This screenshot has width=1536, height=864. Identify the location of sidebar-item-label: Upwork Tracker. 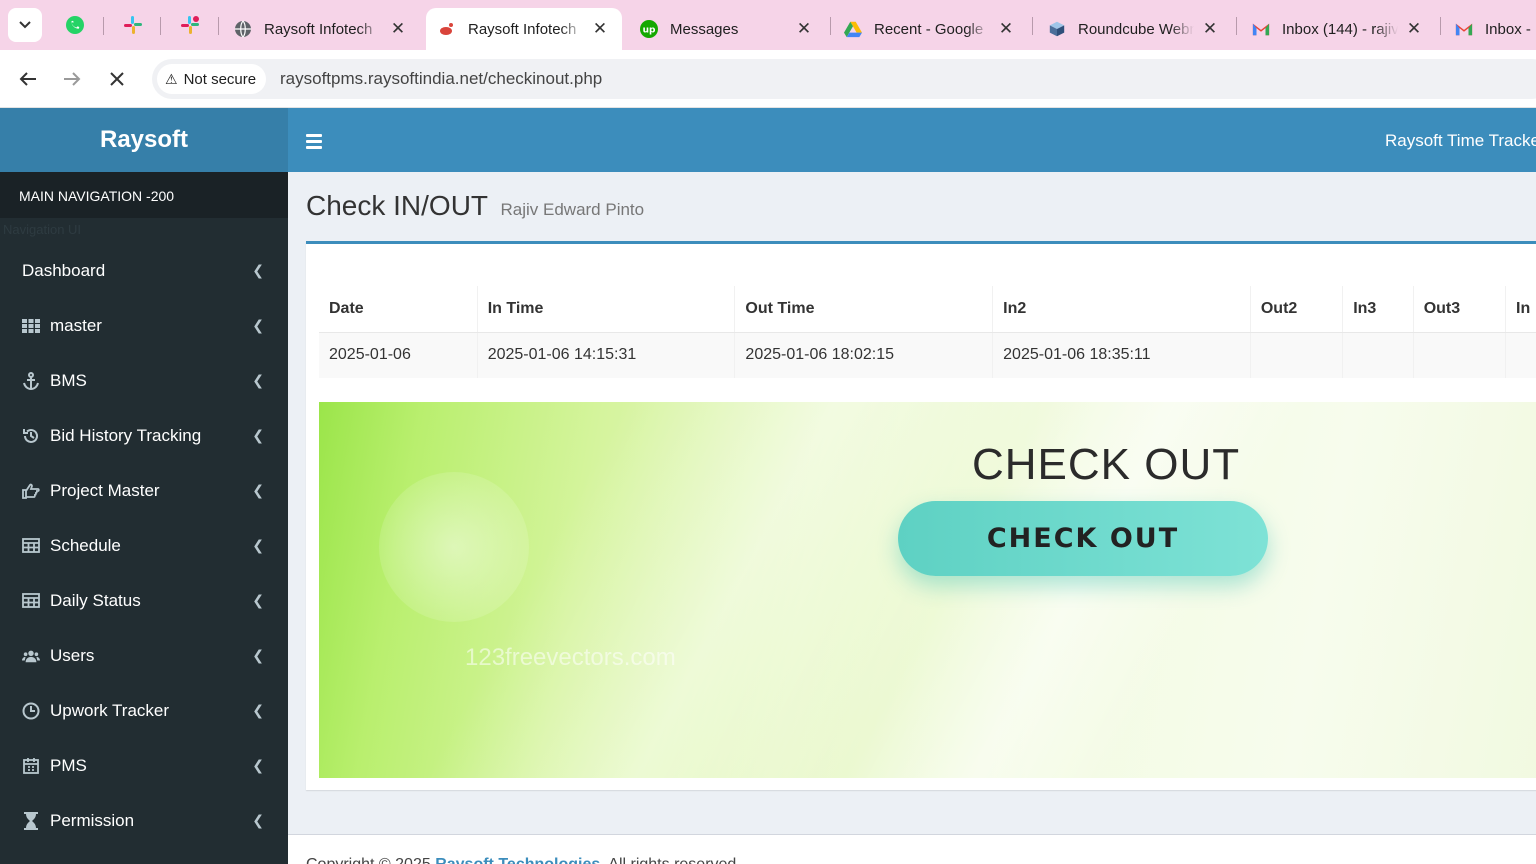
(110, 710).